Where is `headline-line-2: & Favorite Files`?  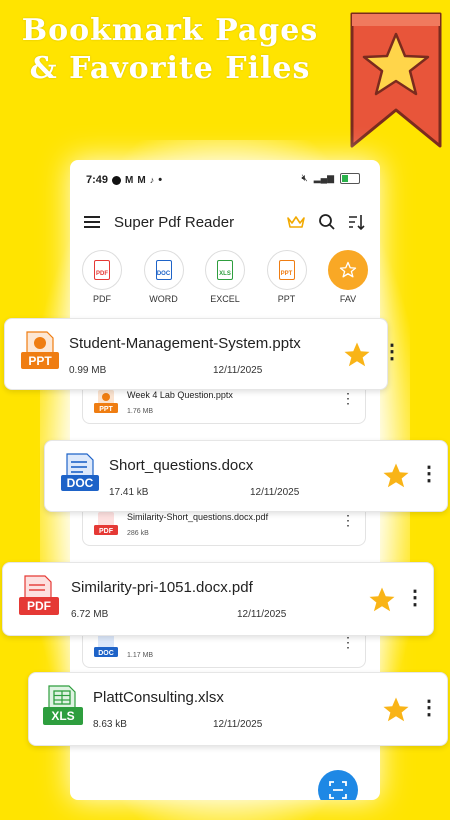
headline-line-2: & Favorite Files is located at coordinates (170, 68).